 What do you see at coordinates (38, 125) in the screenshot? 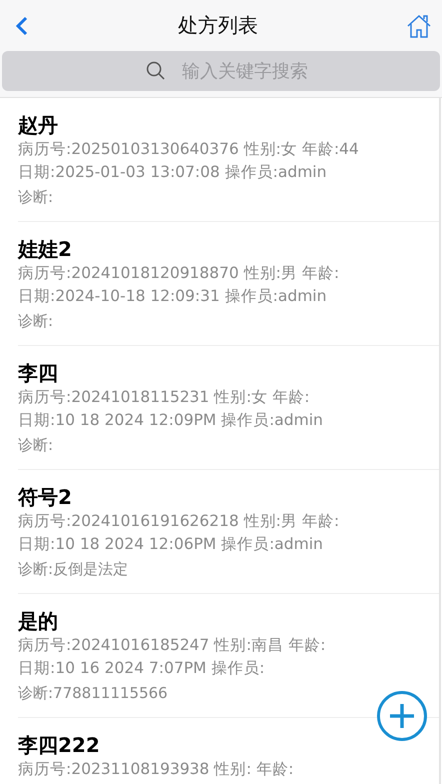
I see `patient-name: 赵丹` at bounding box center [38, 125].